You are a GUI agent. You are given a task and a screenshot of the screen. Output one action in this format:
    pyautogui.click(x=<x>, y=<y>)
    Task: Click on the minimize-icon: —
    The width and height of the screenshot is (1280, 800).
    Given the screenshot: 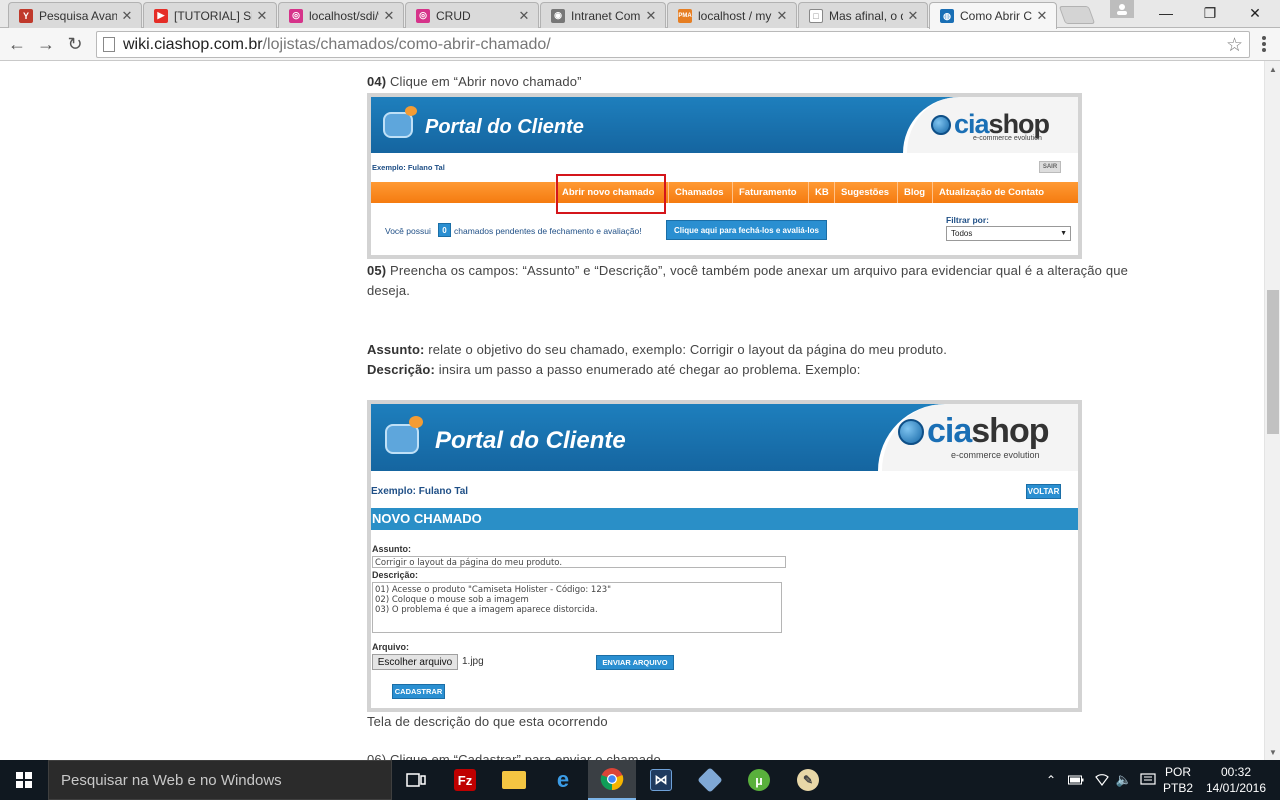 What is the action you would take?
    pyautogui.click(x=1166, y=13)
    